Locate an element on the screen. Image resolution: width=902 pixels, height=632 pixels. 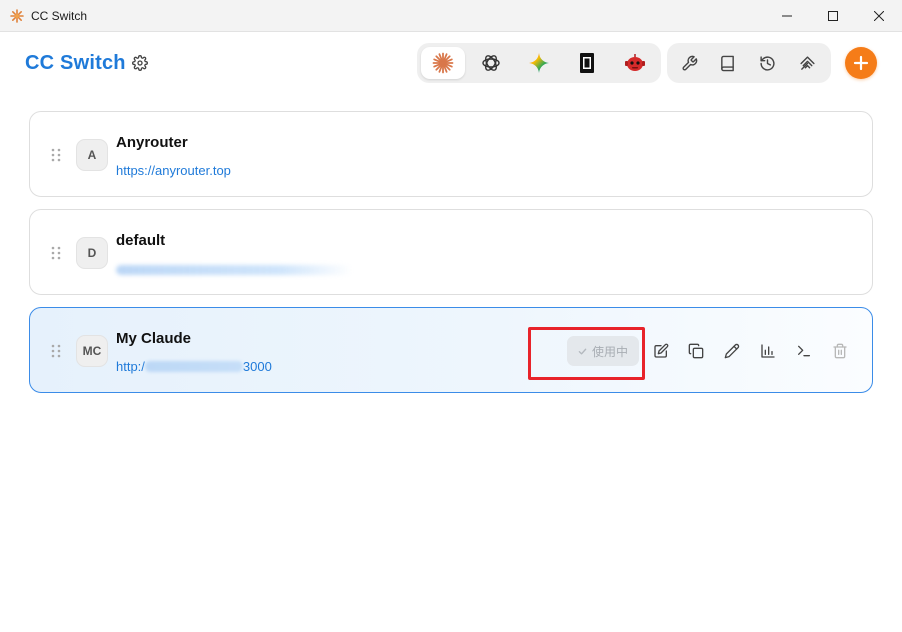
tab-terminal-app is located at coordinates (587, 63).